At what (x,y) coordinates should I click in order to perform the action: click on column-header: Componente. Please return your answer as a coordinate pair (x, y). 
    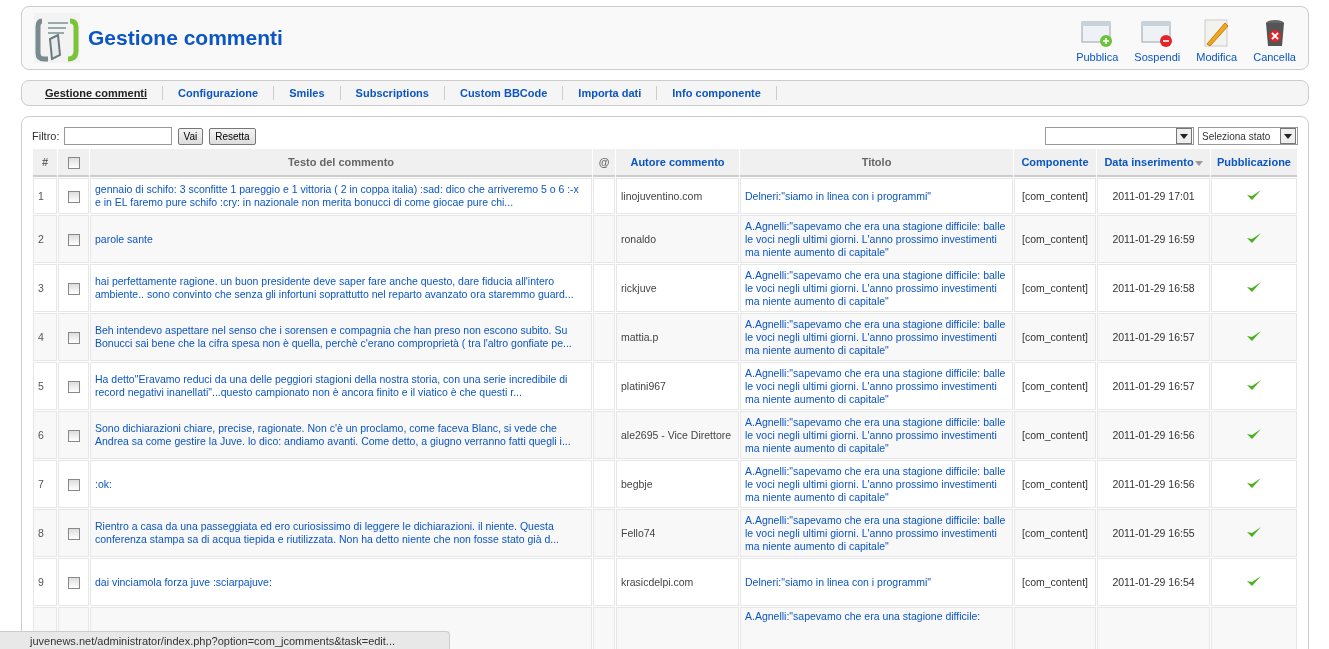
    Looking at the image, I should click on (1055, 163).